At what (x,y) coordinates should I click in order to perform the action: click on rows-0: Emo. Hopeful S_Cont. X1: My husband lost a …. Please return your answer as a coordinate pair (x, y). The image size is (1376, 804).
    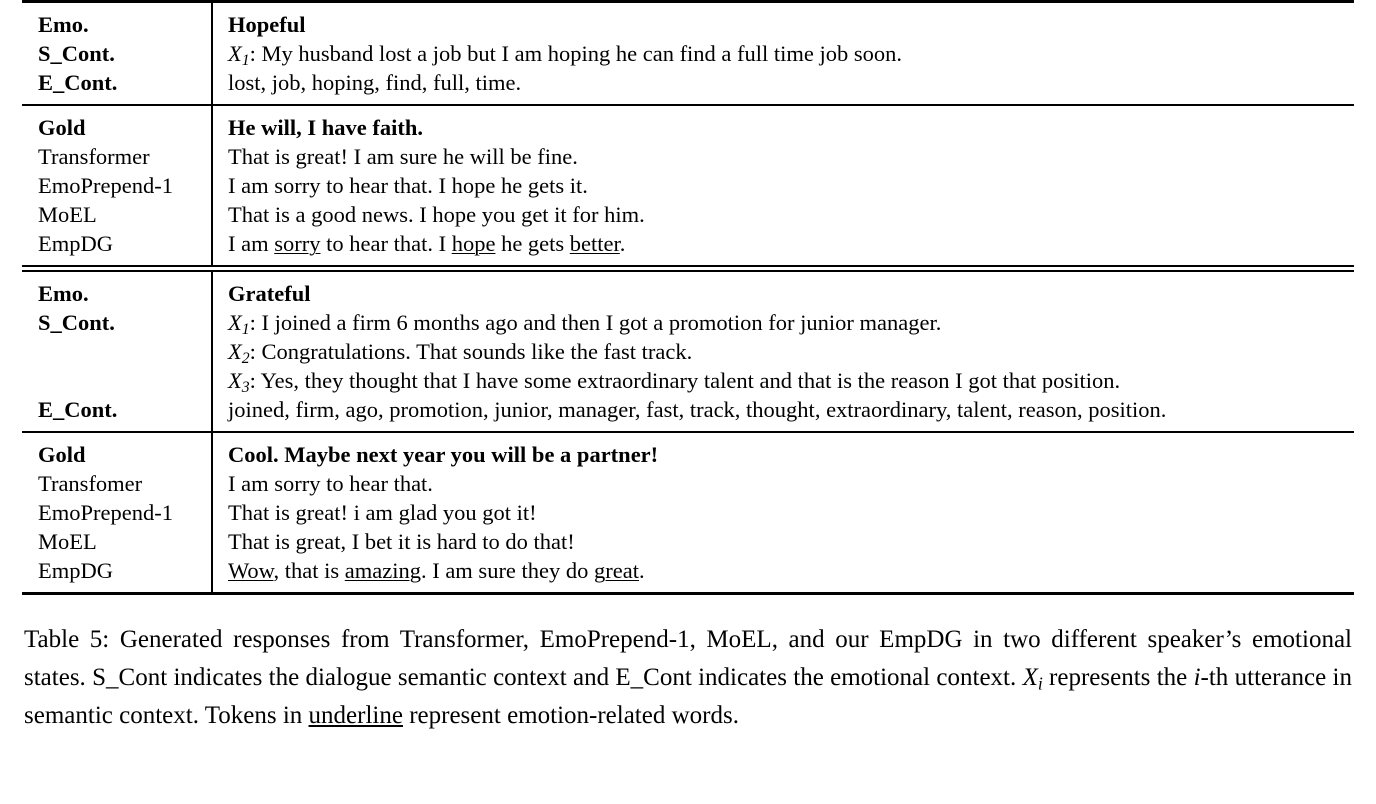
    Looking at the image, I should click on (688, 53).